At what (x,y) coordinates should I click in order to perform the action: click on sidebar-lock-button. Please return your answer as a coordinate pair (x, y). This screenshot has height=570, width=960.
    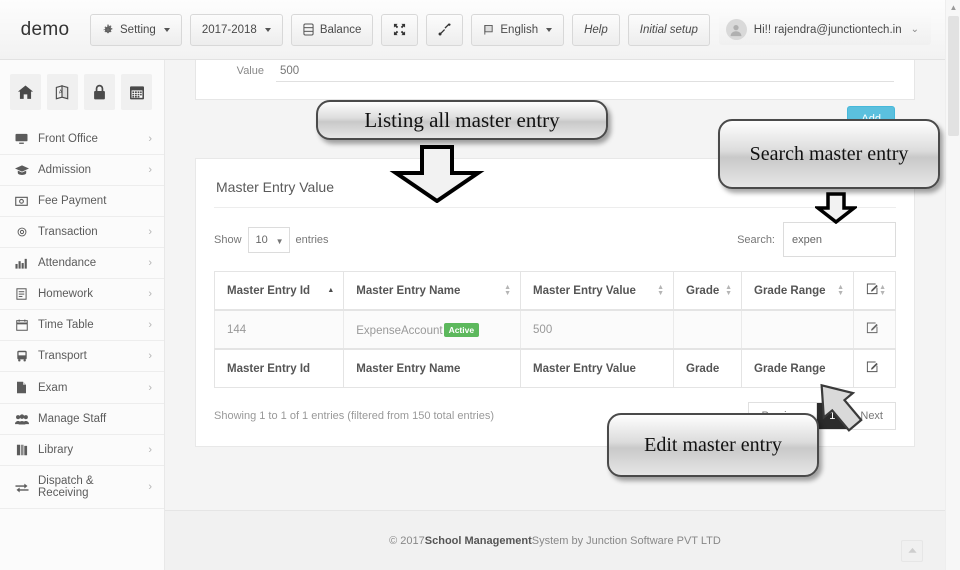
    Looking at the image, I should click on (99, 92).